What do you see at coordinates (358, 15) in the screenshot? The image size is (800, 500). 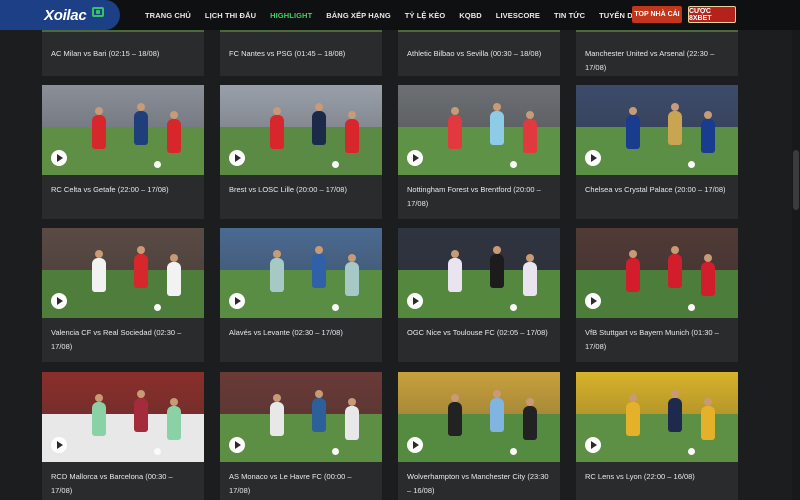 I see `nav-item: BẢNG XẾP HẠNG` at bounding box center [358, 15].